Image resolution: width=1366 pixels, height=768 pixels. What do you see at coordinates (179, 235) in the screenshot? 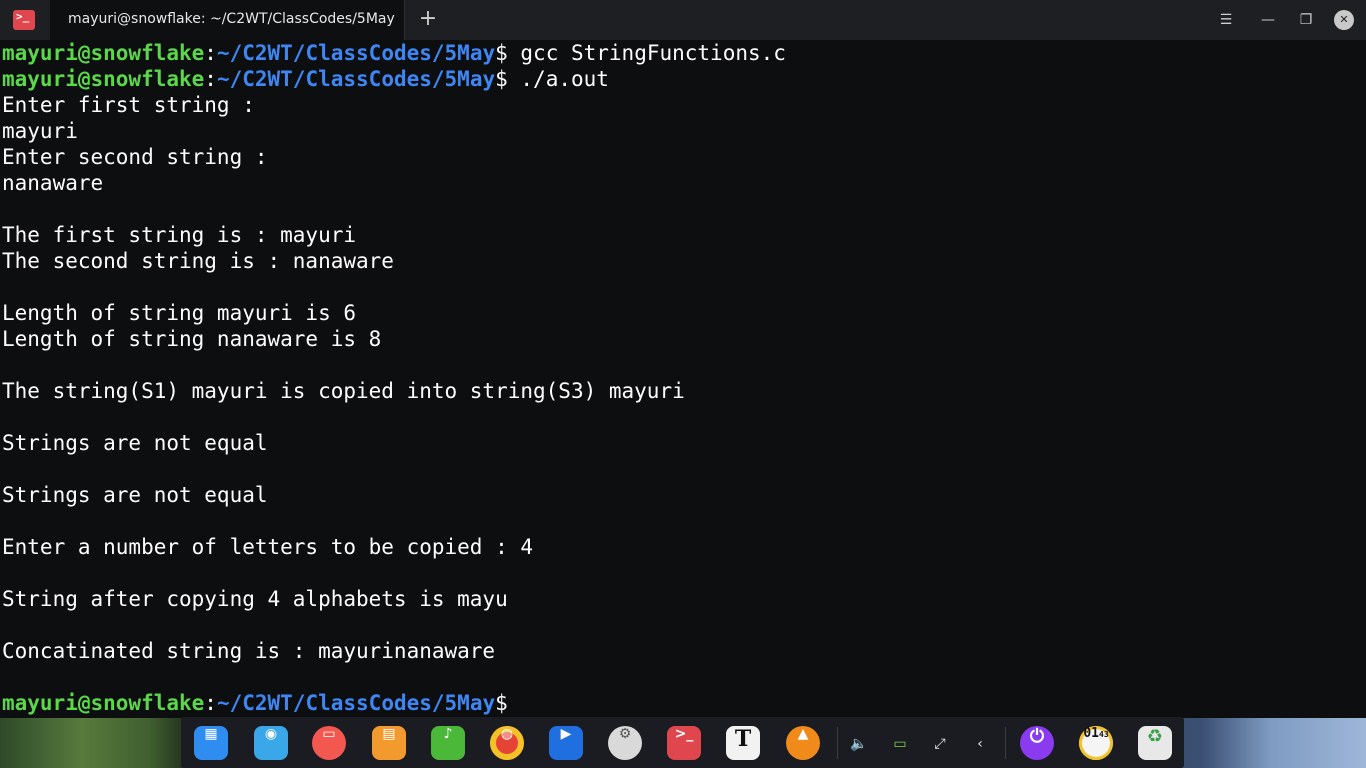
I see `output-line: The first string is : mayuri` at bounding box center [179, 235].